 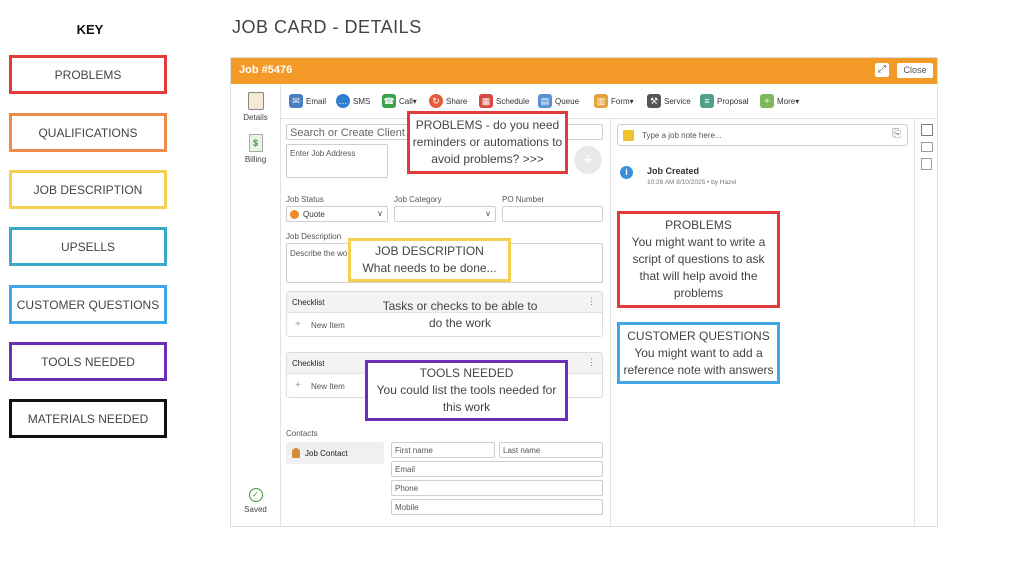 I want to click on nav-billing: $ Billing, so click(x=255, y=149).